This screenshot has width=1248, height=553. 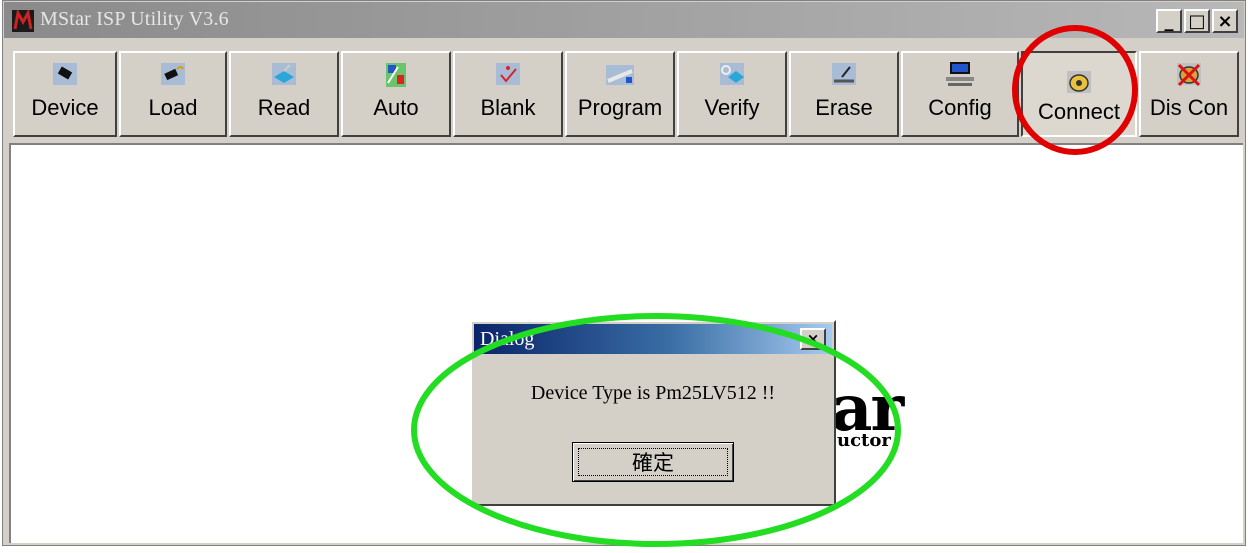 I want to click on read-button: Read, so click(x=284, y=94).